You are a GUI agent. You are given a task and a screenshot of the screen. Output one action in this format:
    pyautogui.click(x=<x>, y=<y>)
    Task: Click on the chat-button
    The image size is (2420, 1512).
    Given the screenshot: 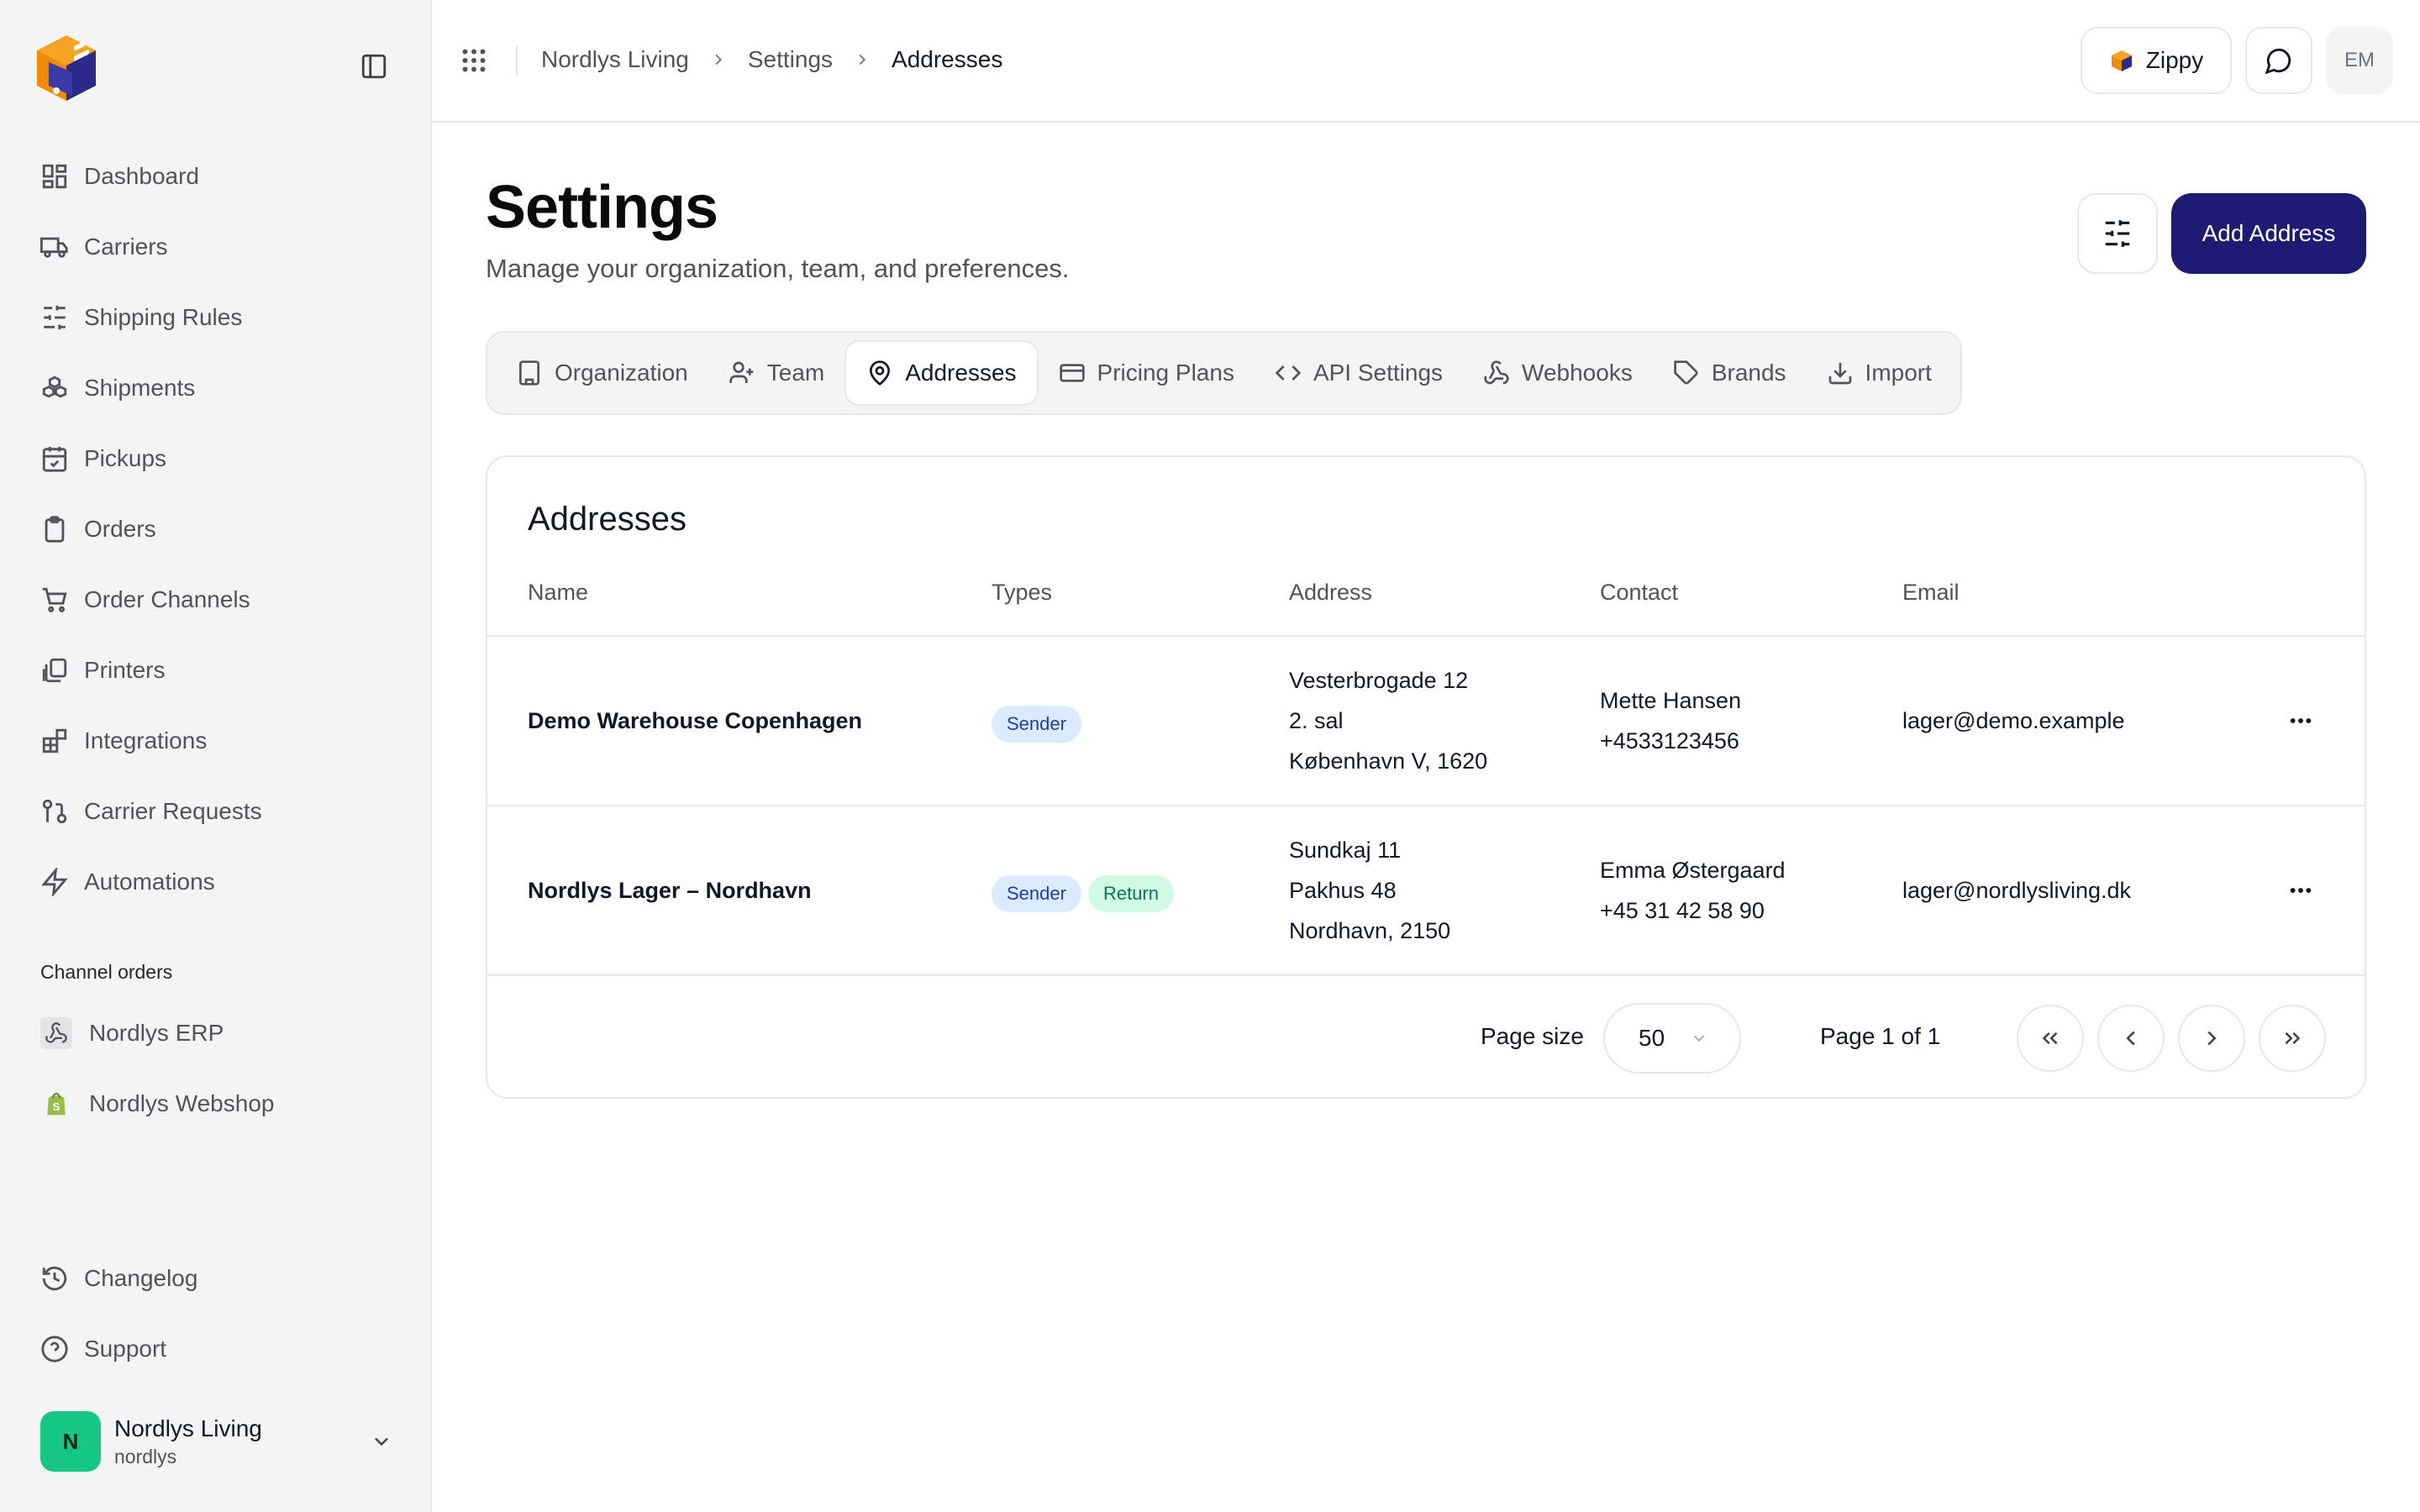 What is the action you would take?
    pyautogui.click(x=2278, y=60)
    